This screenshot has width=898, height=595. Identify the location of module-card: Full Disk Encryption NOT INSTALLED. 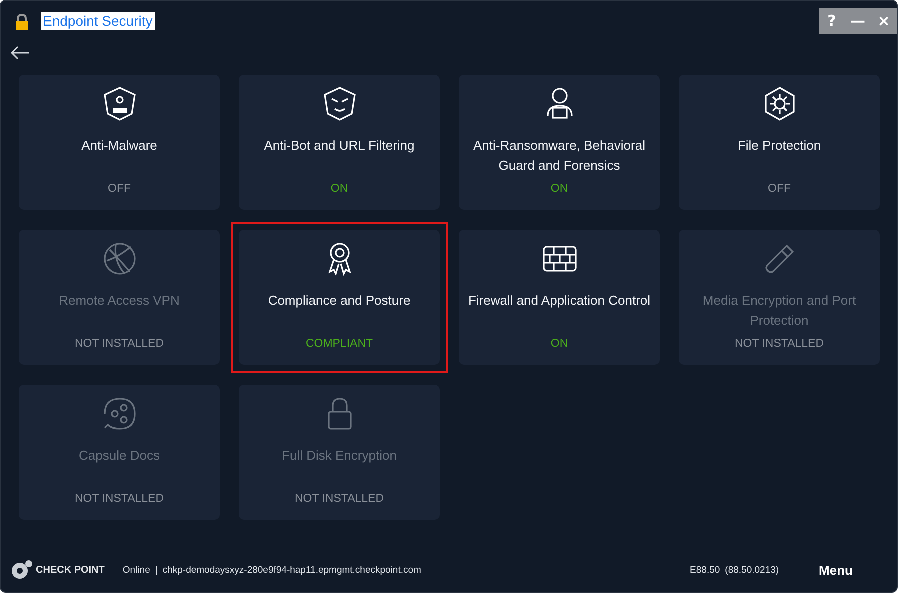
(339, 452).